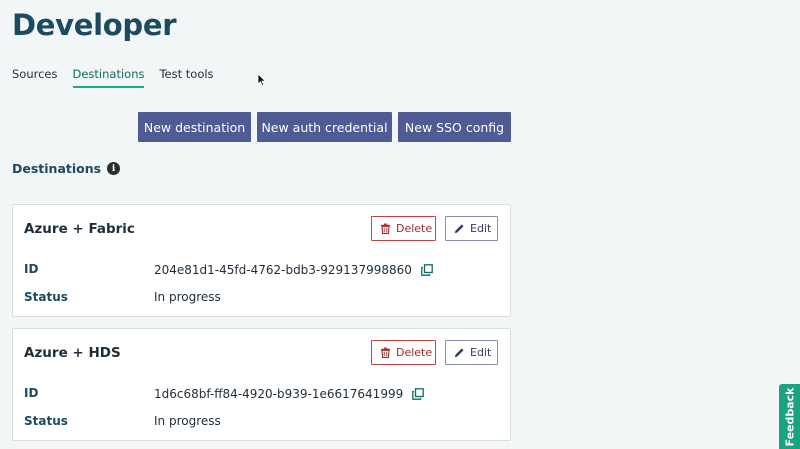 This screenshot has width=800, height=449. What do you see at coordinates (108, 77) in the screenshot?
I see `tab-destinations: Destinations` at bounding box center [108, 77].